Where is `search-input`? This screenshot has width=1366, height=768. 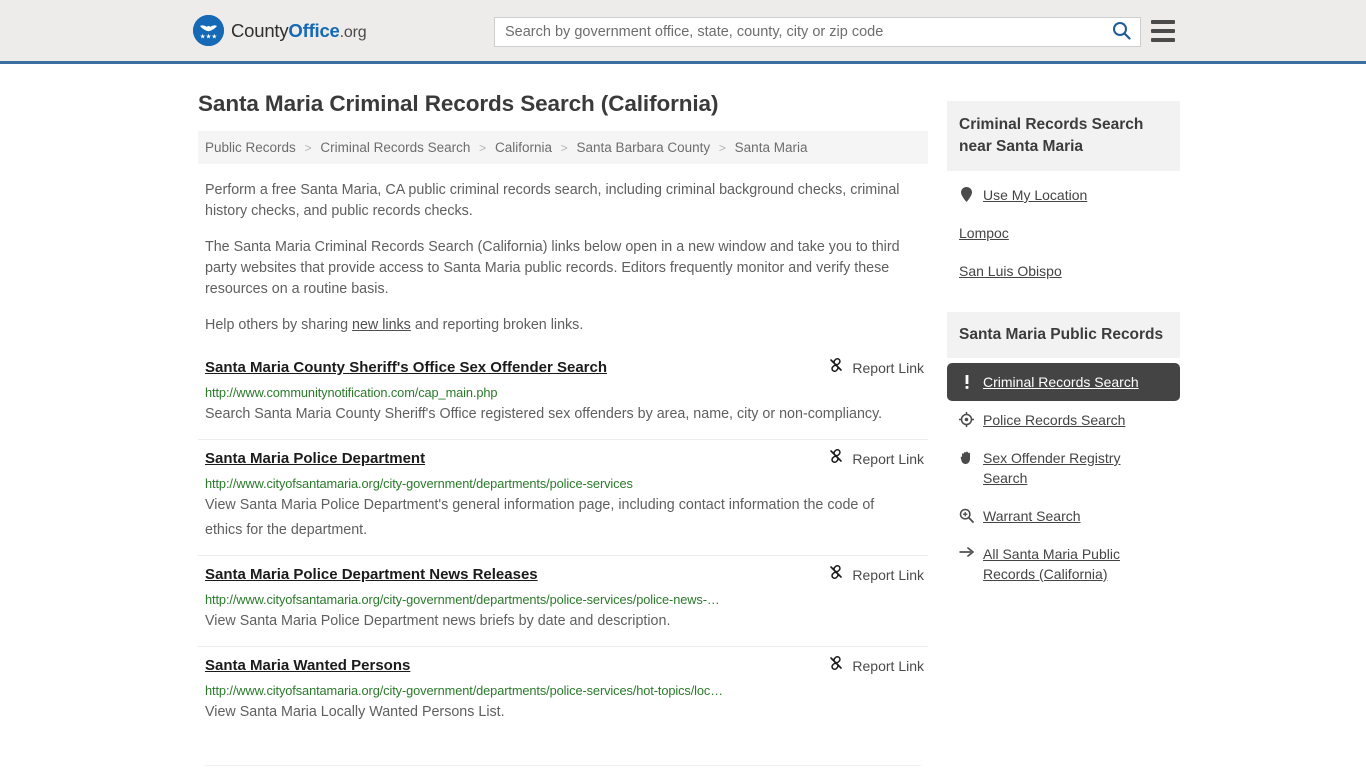 search-input is located at coordinates (798, 32).